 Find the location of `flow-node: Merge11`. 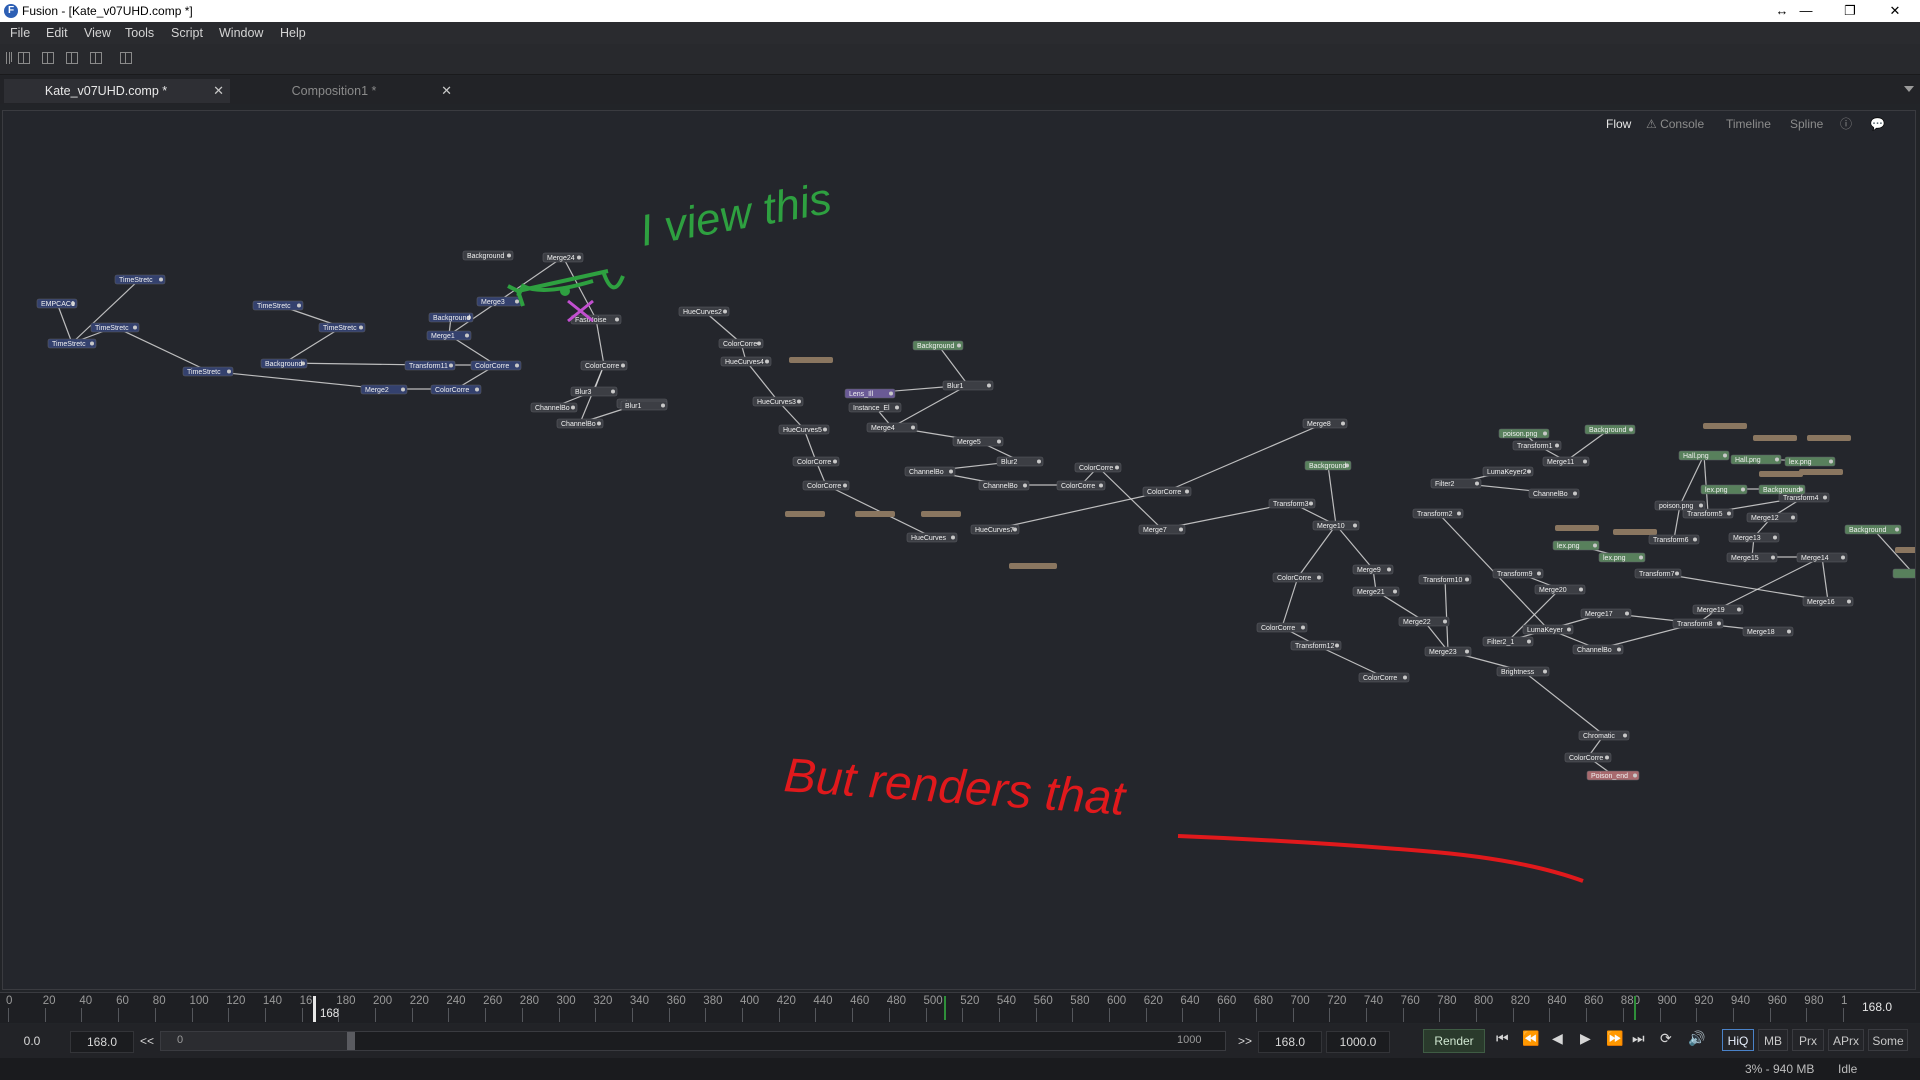

flow-node: Merge11 is located at coordinates (1566, 461).